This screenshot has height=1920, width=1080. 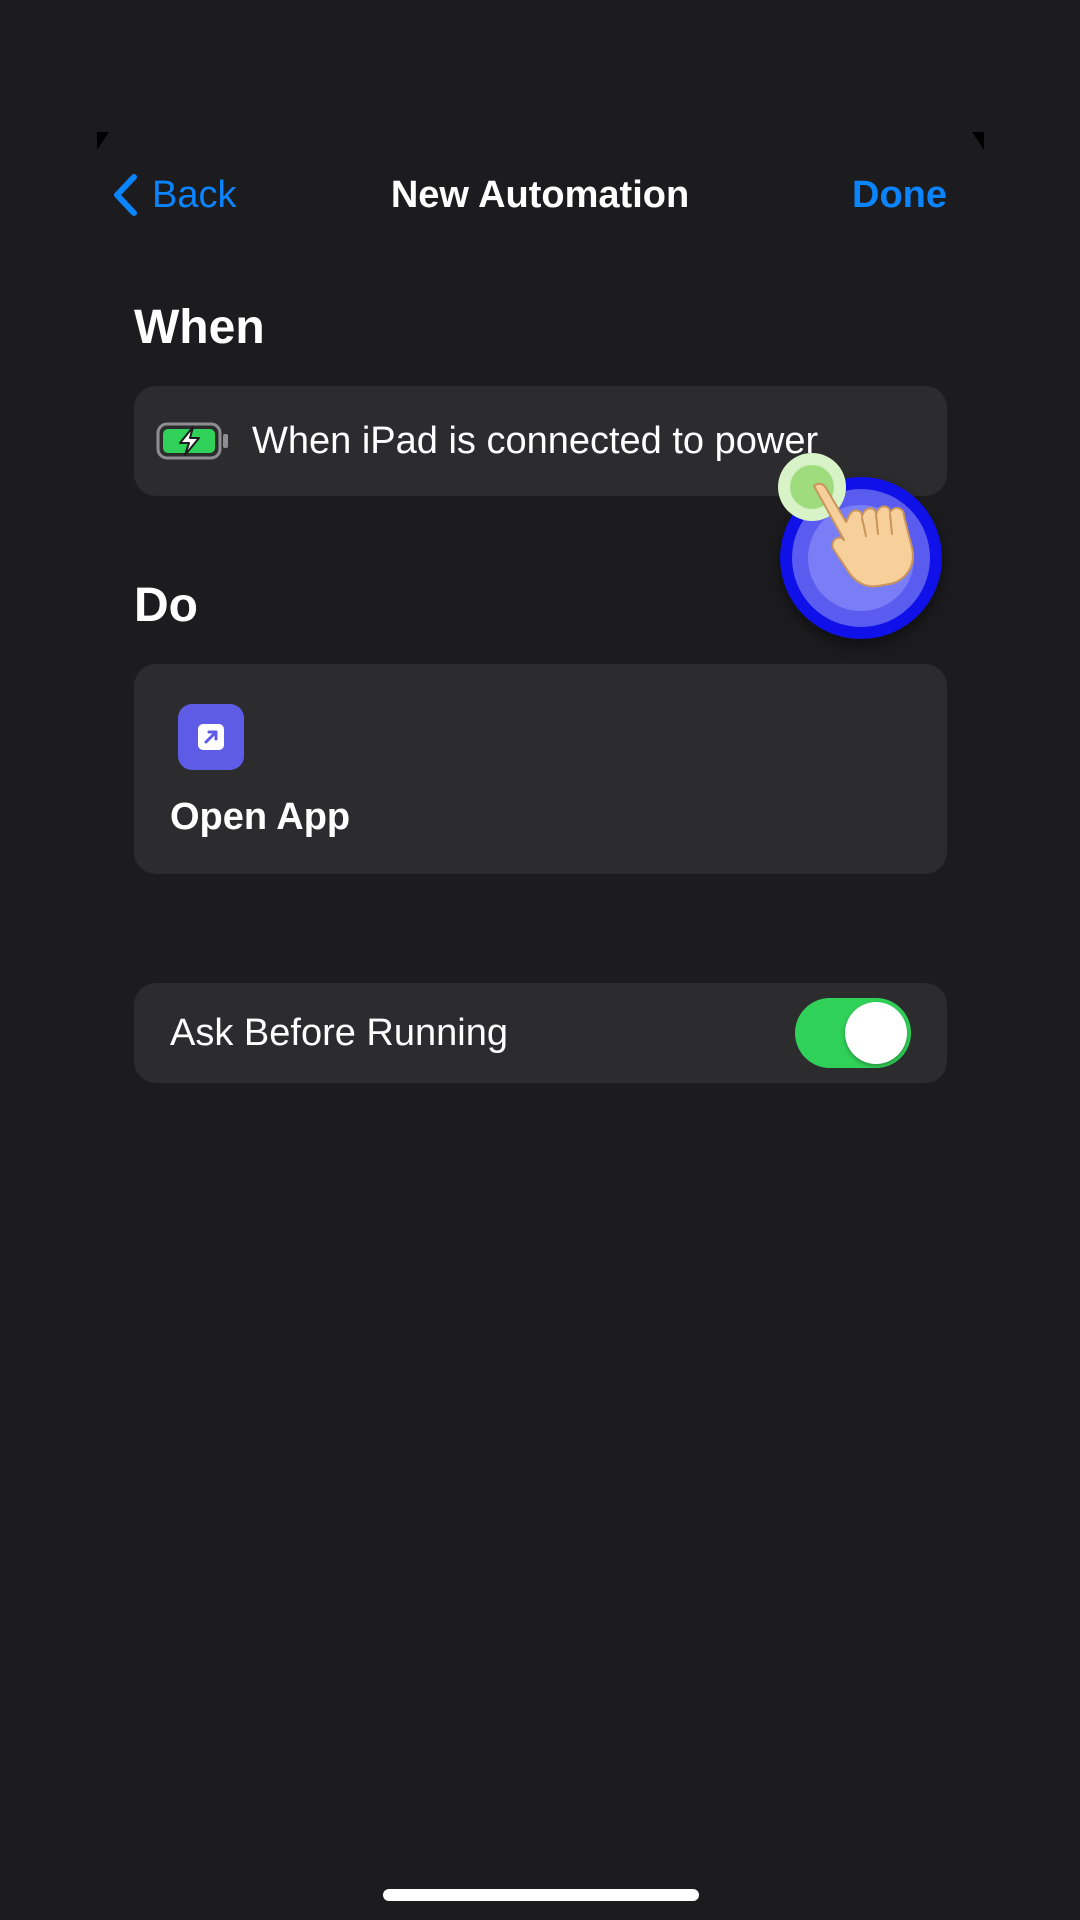 I want to click on sheet-corner-right, so click(x=978, y=141).